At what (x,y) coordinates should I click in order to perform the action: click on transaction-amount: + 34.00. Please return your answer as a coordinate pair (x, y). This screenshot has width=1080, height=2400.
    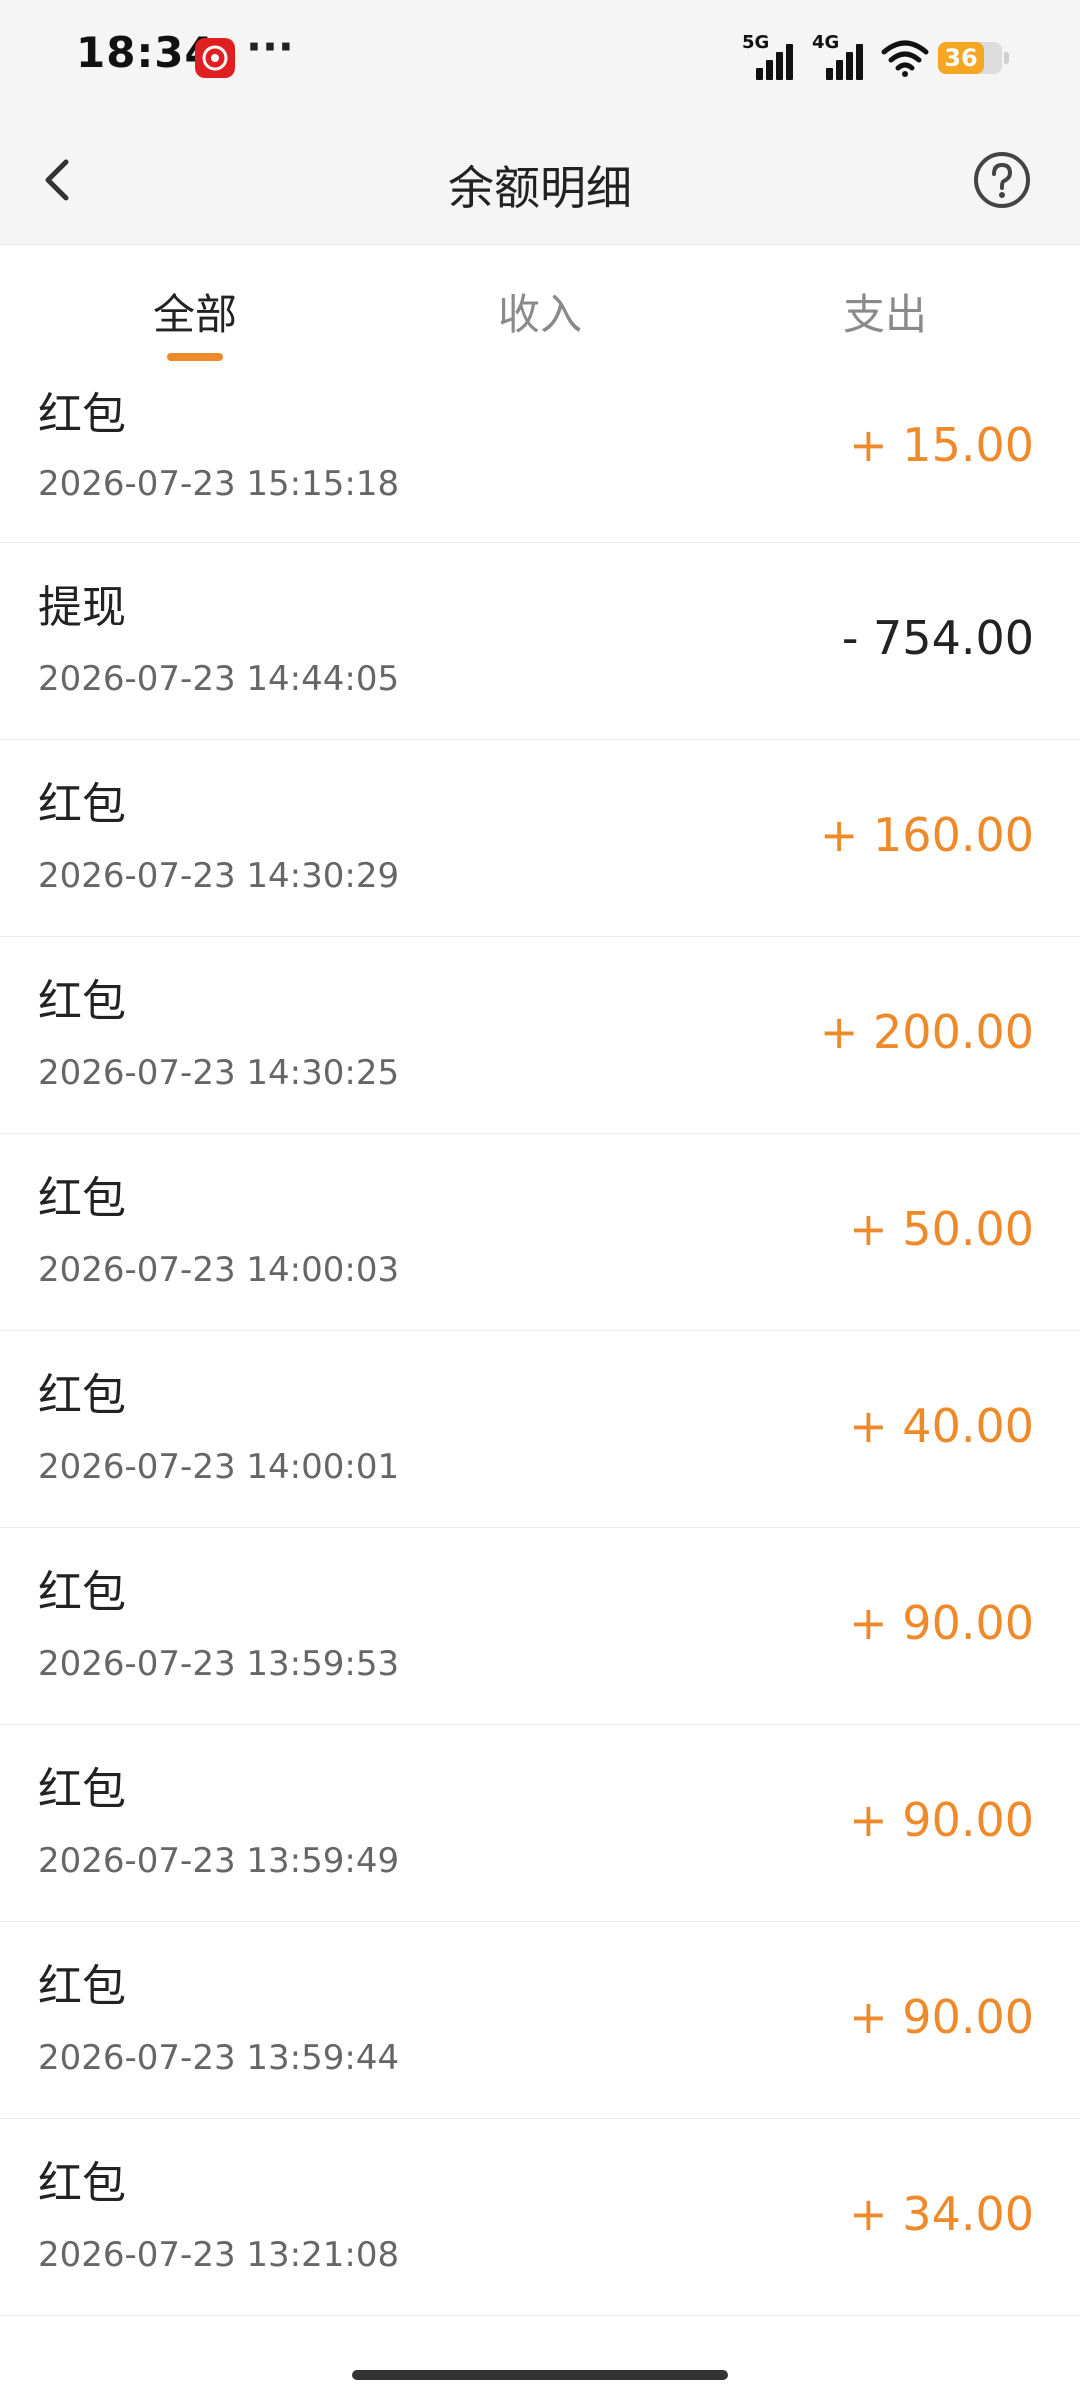
    Looking at the image, I should click on (941, 2214).